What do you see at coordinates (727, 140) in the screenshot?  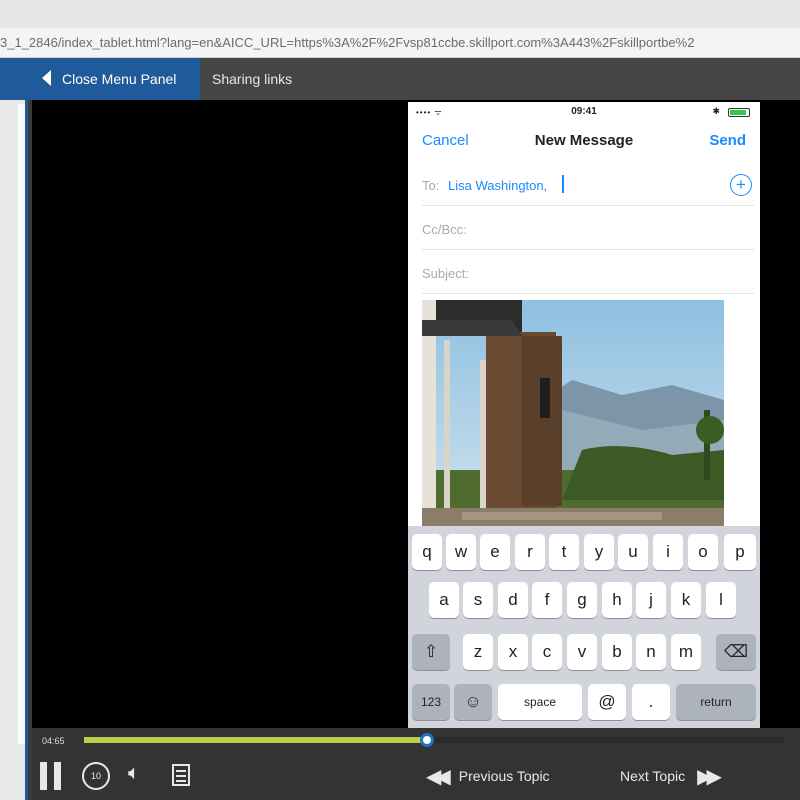 I see `send-button: Send` at bounding box center [727, 140].